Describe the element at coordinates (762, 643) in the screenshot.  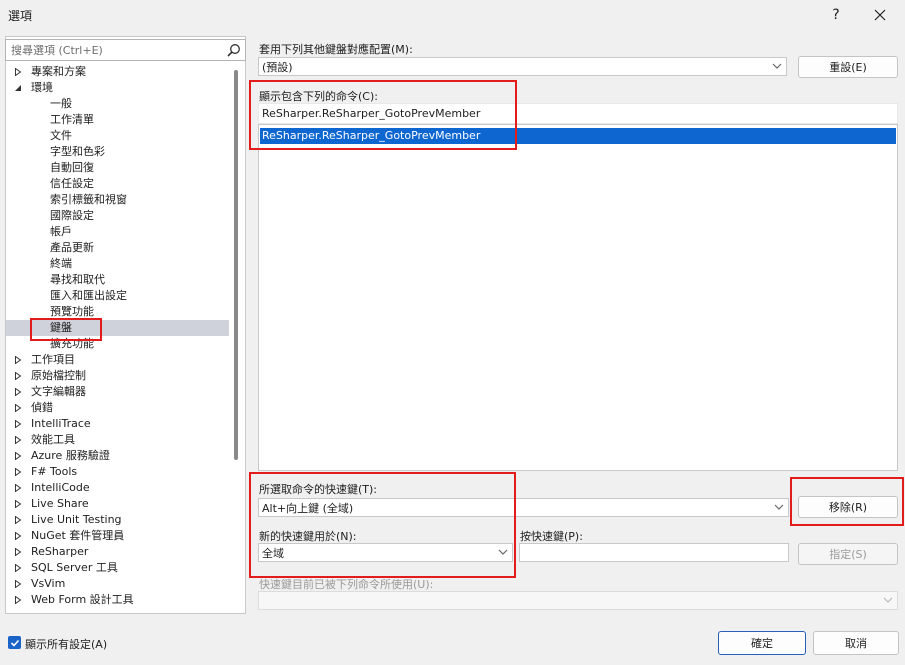
I see `ok-button: 確定` at that location.